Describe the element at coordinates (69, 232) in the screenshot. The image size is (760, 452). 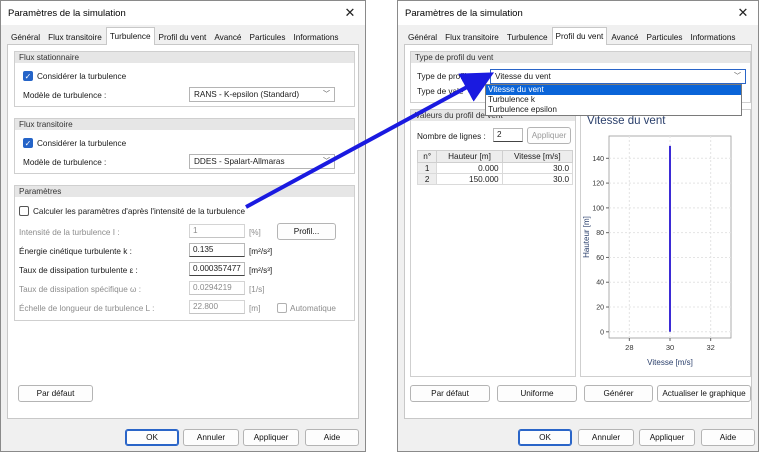
I see `intensity-label: Intensité de la turbulence I :` at that location.